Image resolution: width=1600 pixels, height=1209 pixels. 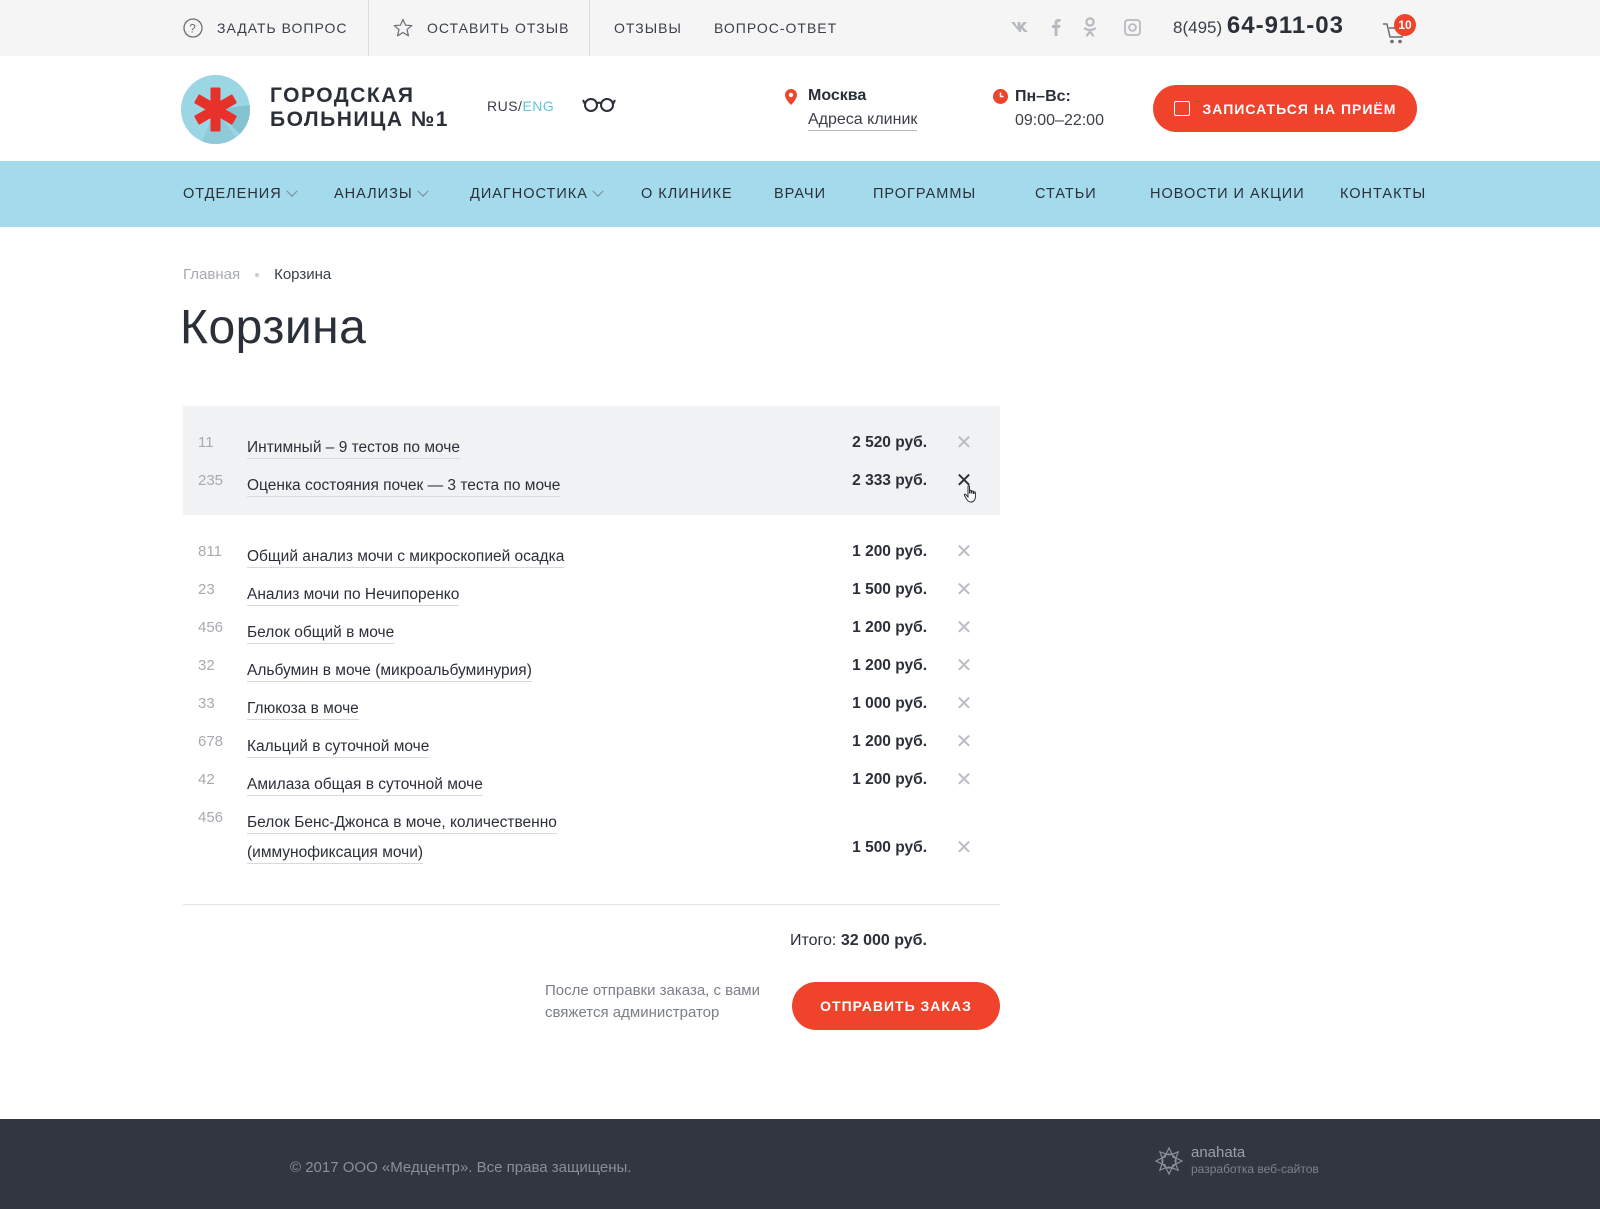 What do you see at coordinates (215, 109) in the screenshot?
I see `logo-icon` at bounding box center [215, 109].